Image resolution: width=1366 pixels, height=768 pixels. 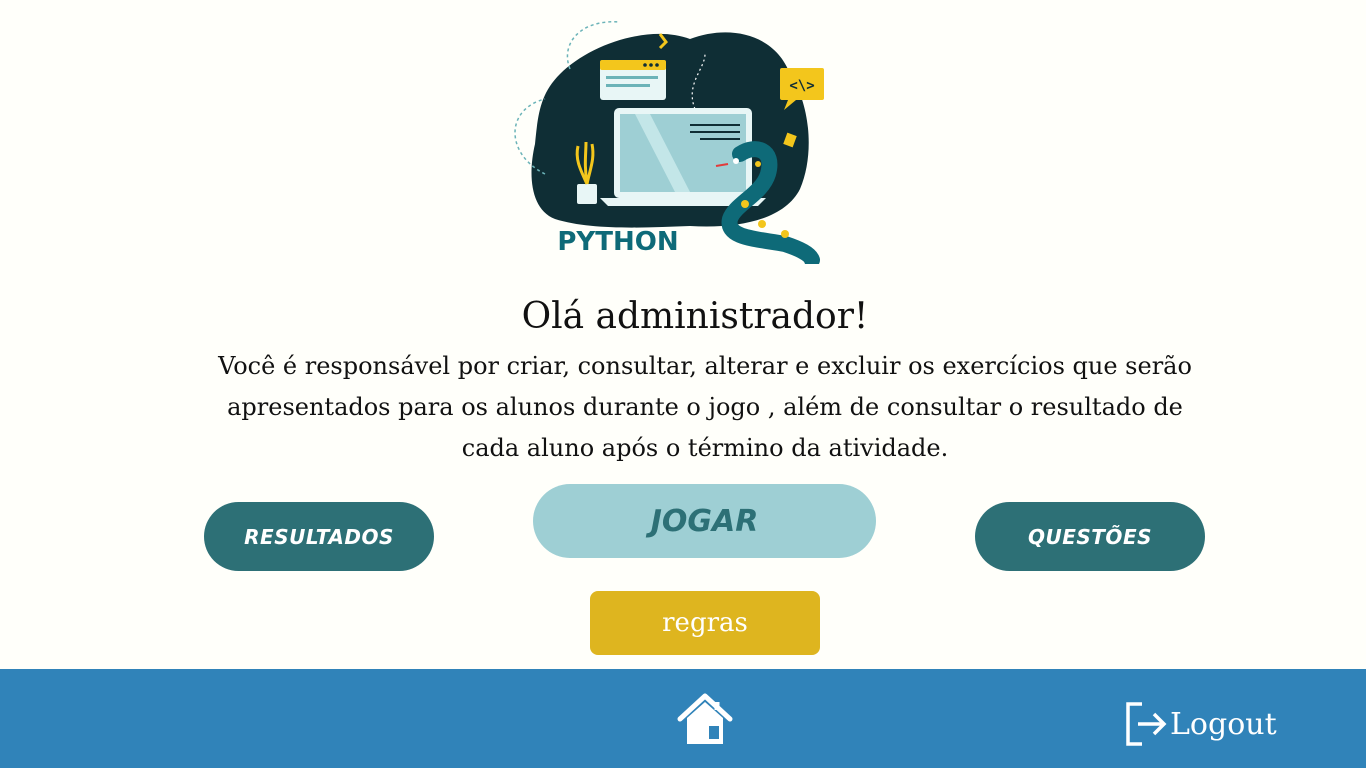 What do you see at coordinates (669, 142) in the screenshot?
I see `python-illustration-icon: <\> PYTHON` at bounding box center [669, 142].